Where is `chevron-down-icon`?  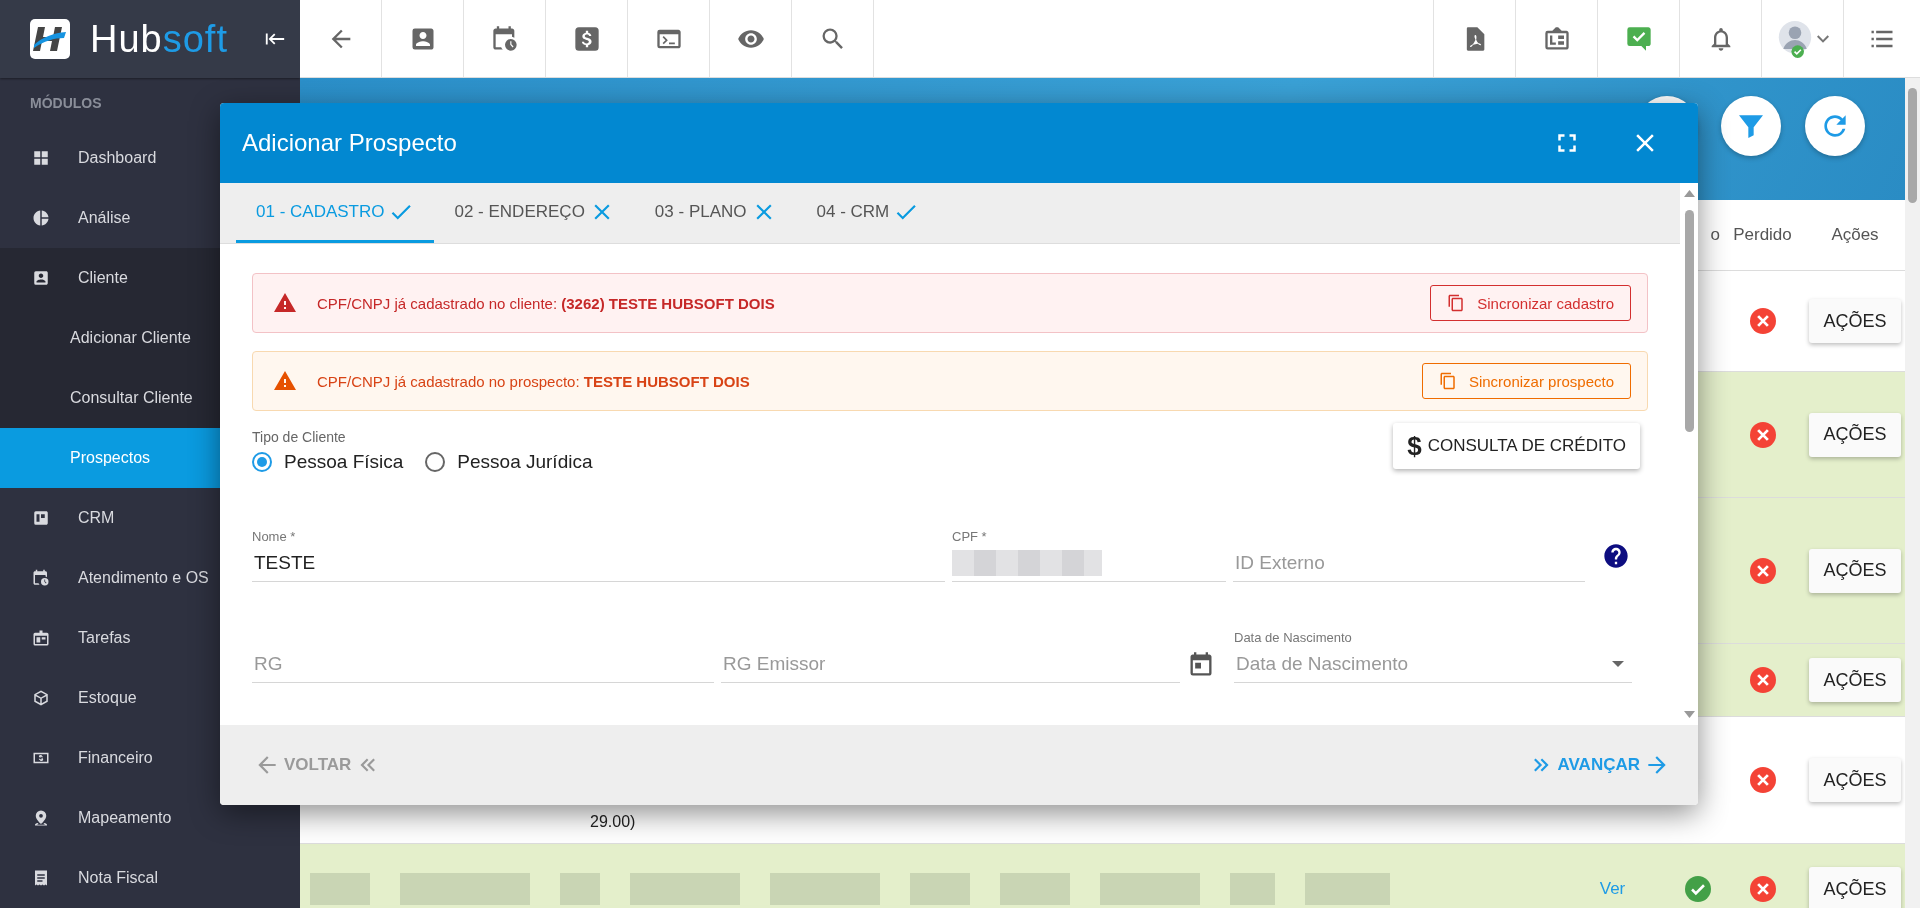 chevron-down-icon is located at coordinates (1822, 38).